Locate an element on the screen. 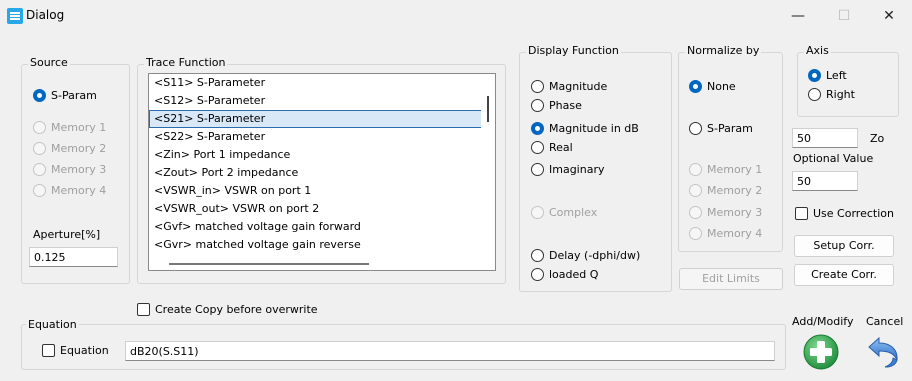 The image size is (912, 381). optional-value-label: Optional Value is located at coordinates (833, 158).